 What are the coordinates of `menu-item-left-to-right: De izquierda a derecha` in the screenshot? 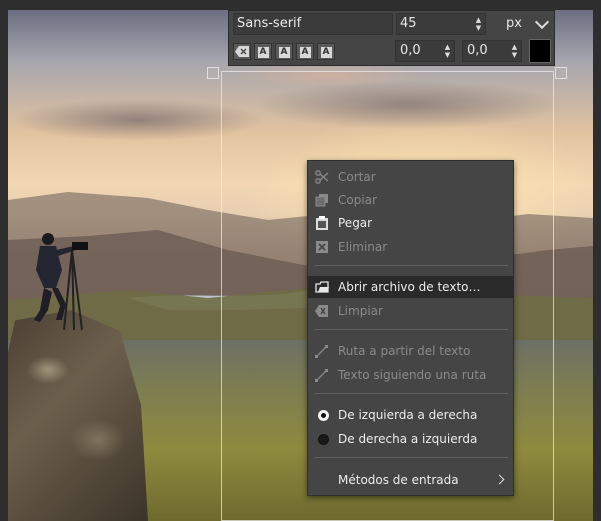 It's located at (410, 415).